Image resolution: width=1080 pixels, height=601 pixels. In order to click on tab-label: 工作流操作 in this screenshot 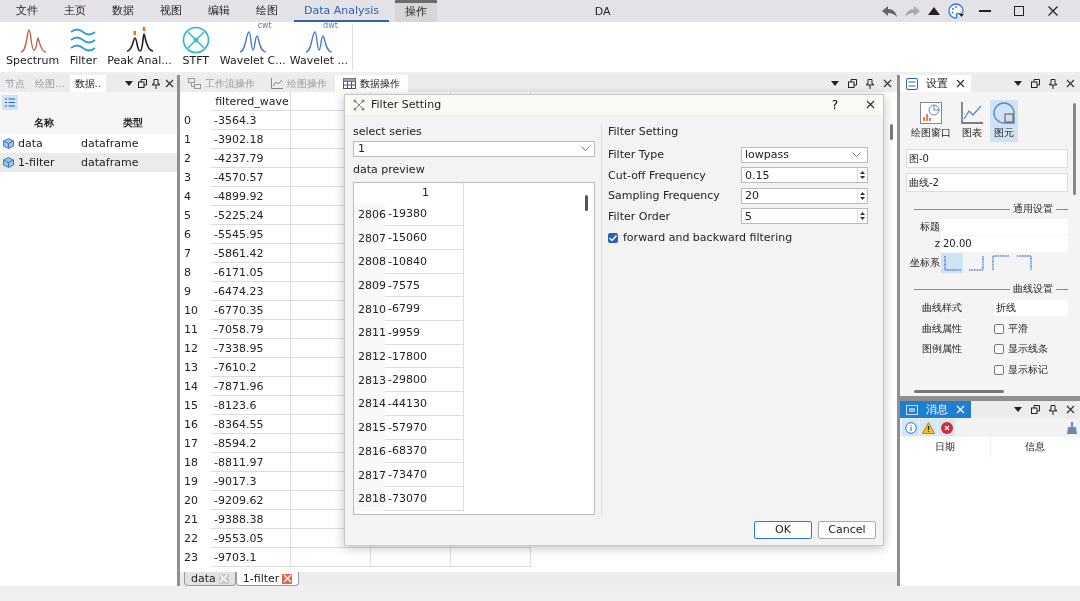, I will do `click(230, 83)`.